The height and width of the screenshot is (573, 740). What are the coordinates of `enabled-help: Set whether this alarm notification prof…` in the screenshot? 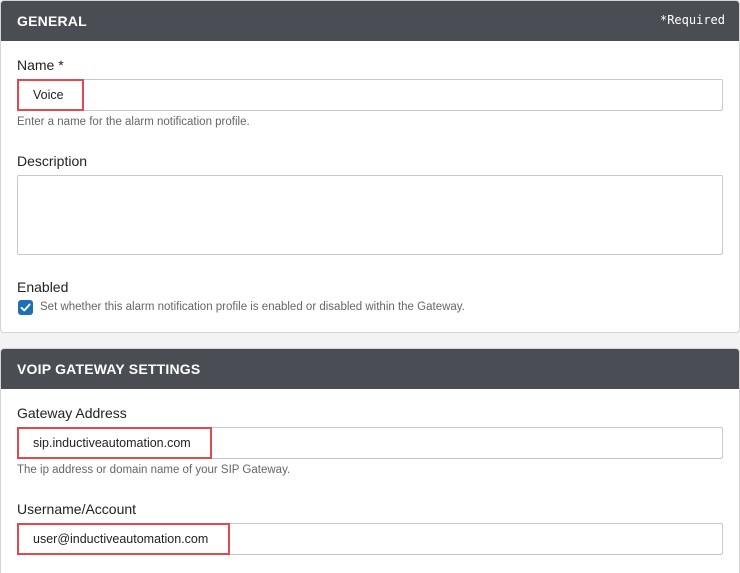 It's located at (252, 307).